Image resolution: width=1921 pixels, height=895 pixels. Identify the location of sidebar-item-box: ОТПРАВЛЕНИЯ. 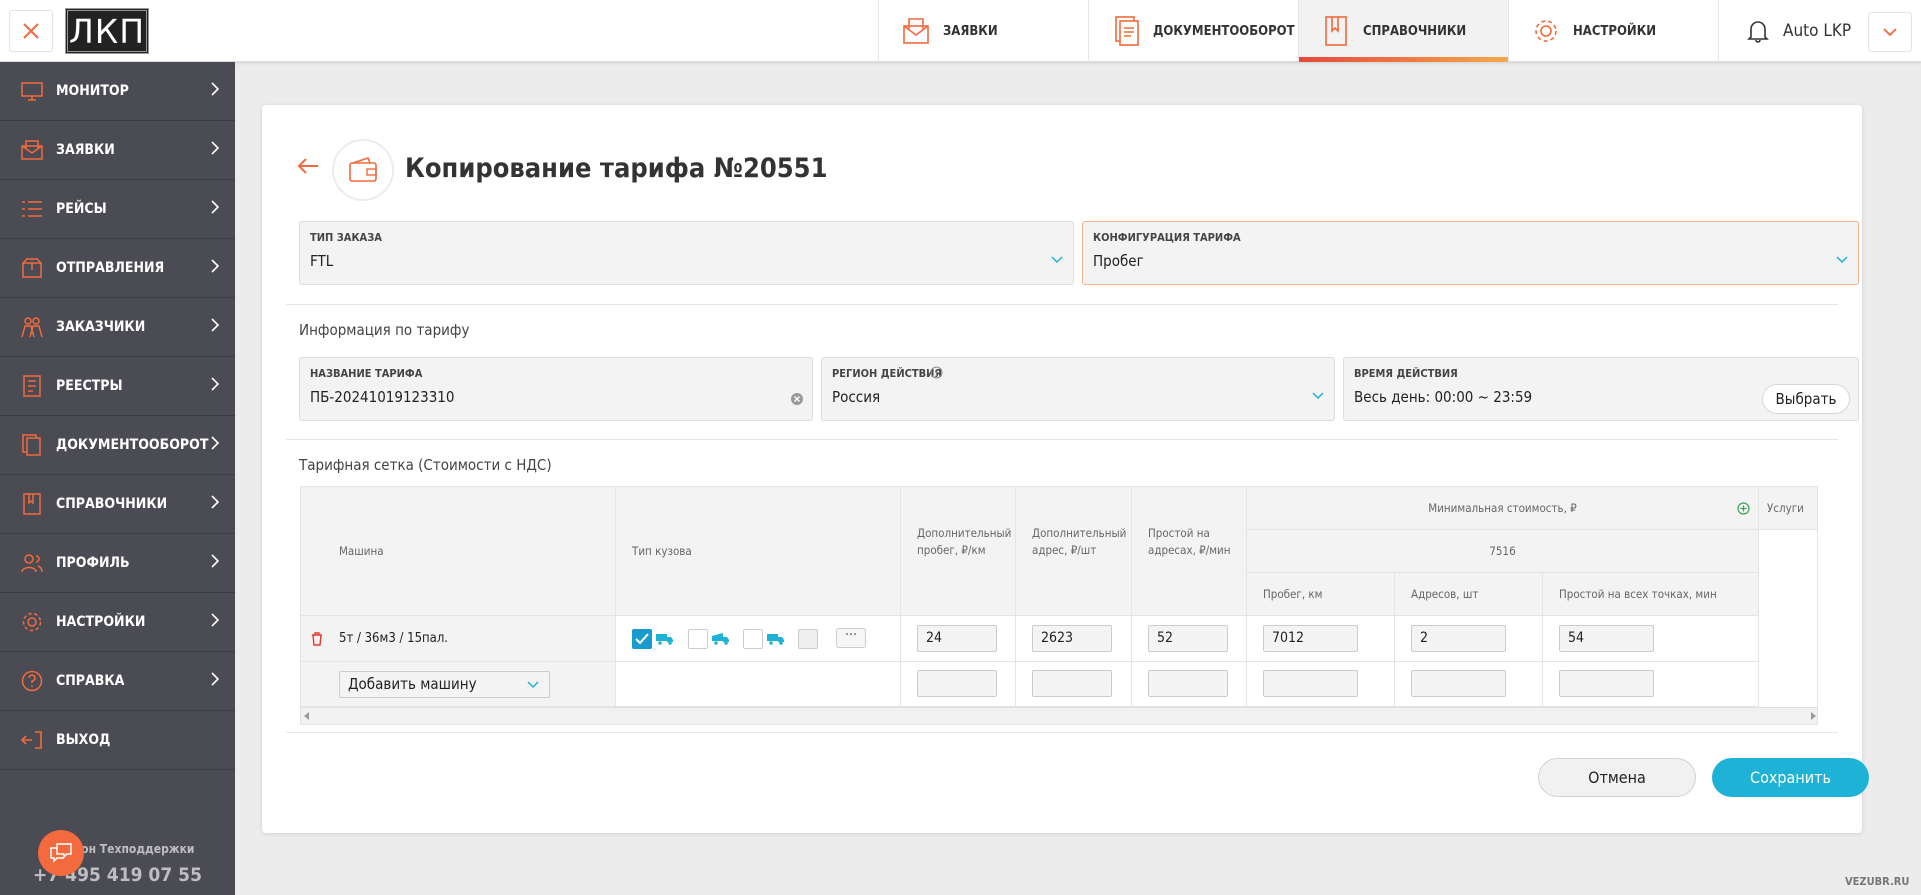
(117, 268).